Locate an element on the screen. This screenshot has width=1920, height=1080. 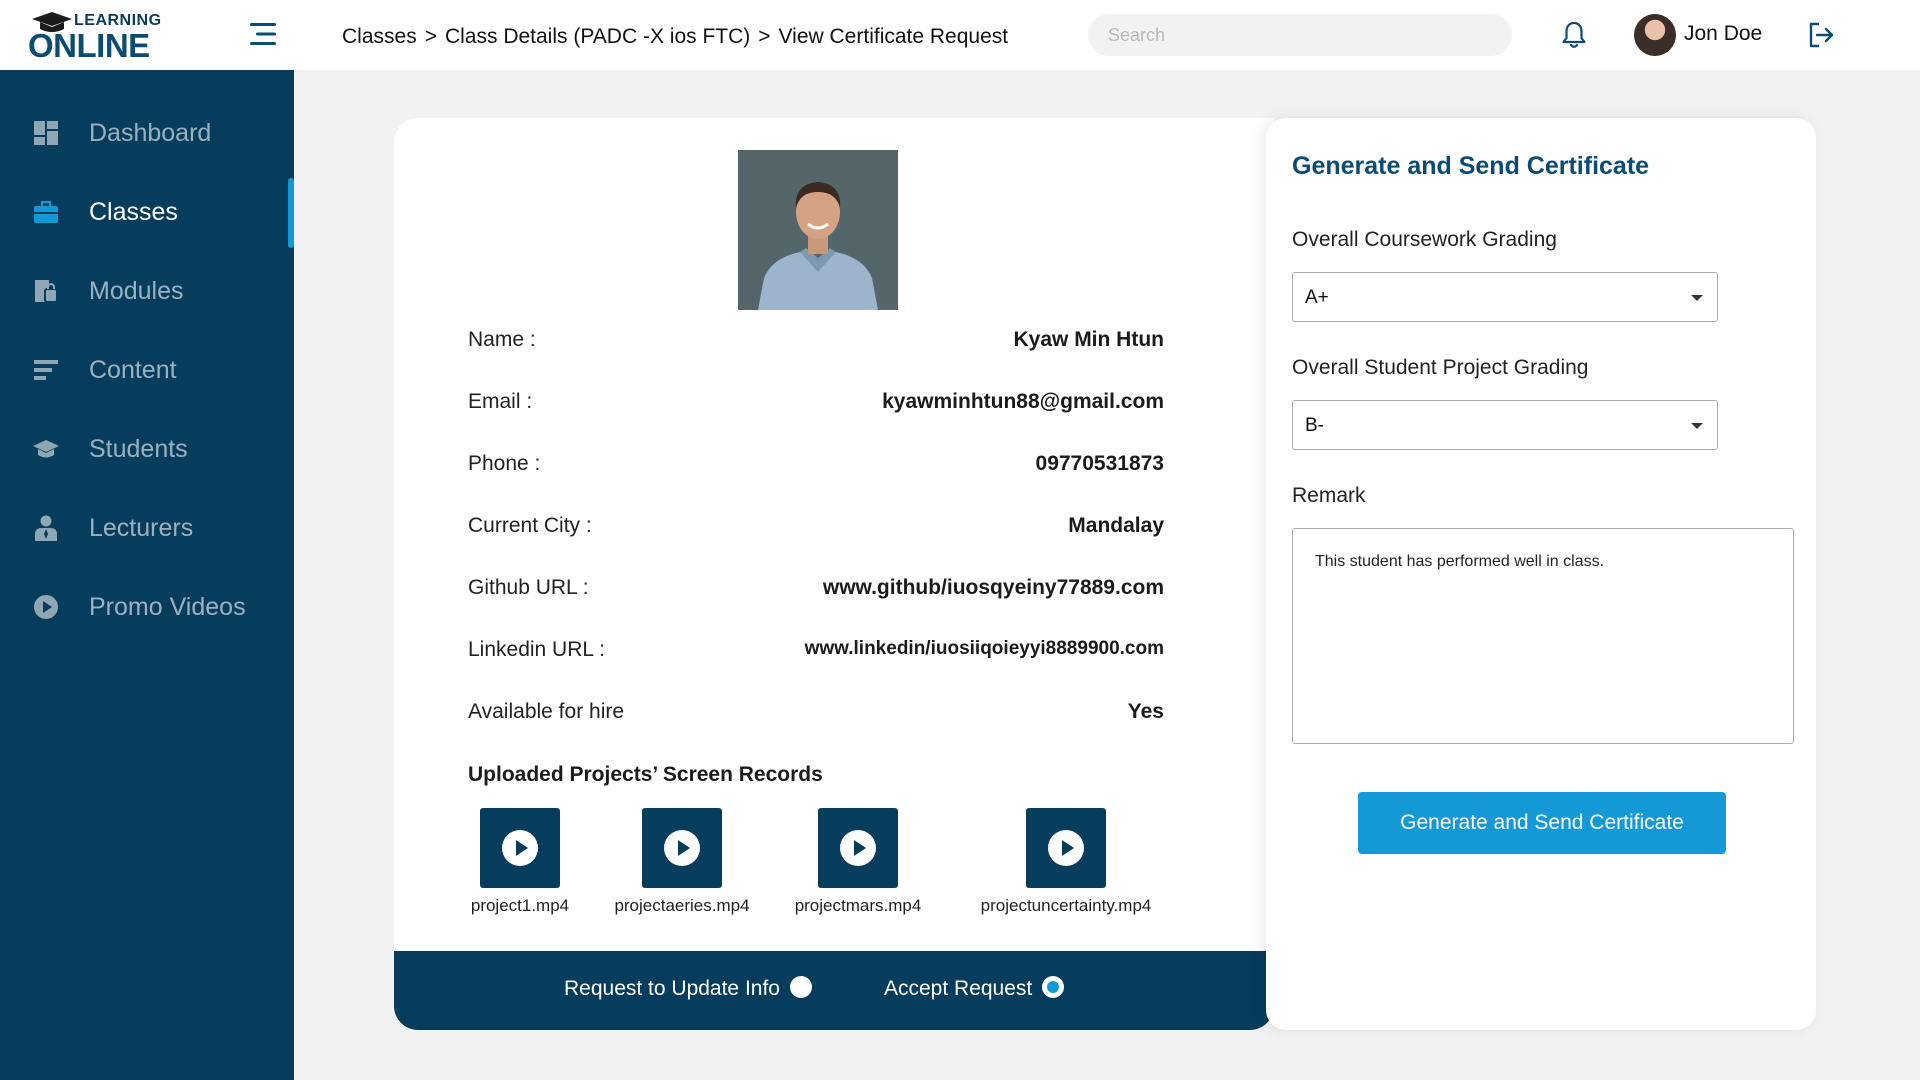
field-label: Email : is located at coordinates (500, 401).